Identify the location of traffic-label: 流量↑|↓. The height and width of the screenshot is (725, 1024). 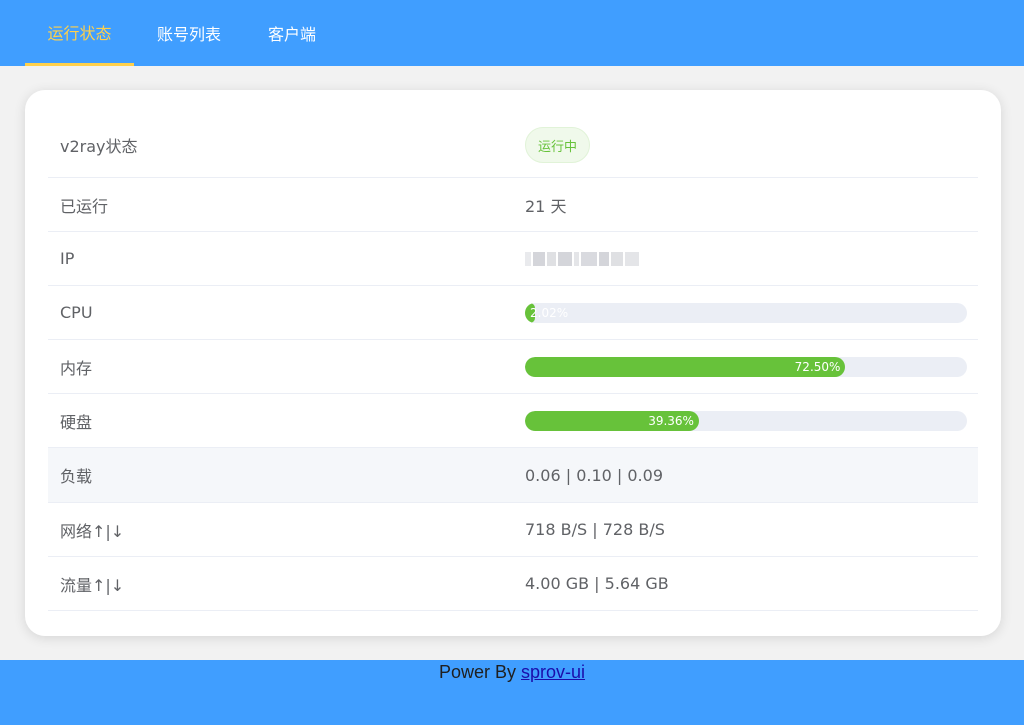
(92, 585).